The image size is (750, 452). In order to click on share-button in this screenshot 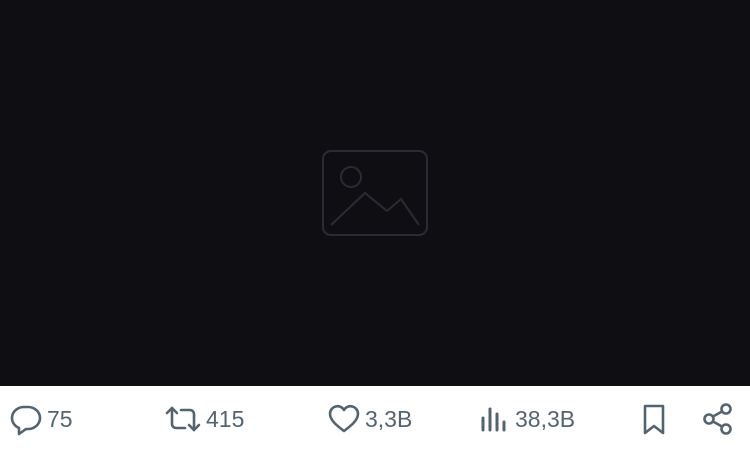, I will do `click(718, 419)`.